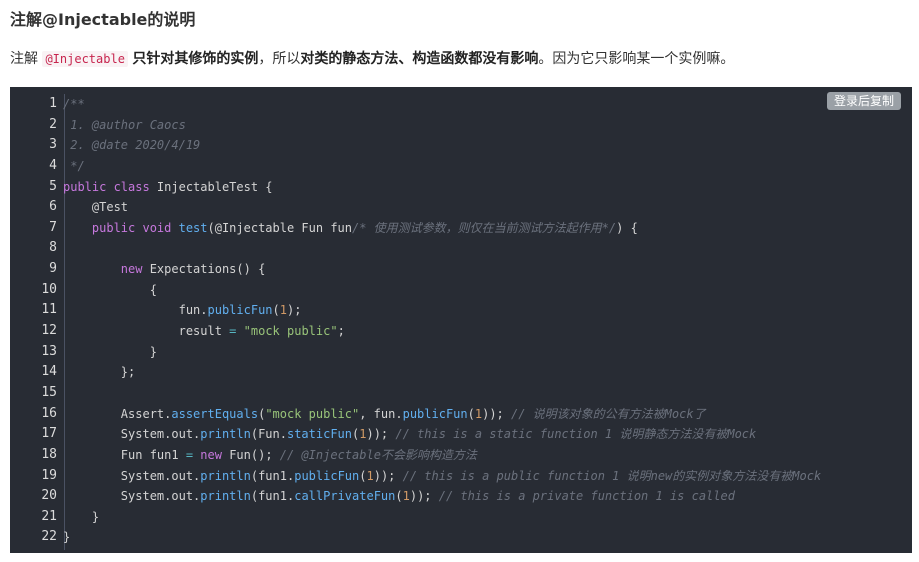 This screenshot has width=919, height=562. What do you see at coordinates (53, 165) in the screenshot?
I see `line-number: 4` at bounding box center [53, 165].